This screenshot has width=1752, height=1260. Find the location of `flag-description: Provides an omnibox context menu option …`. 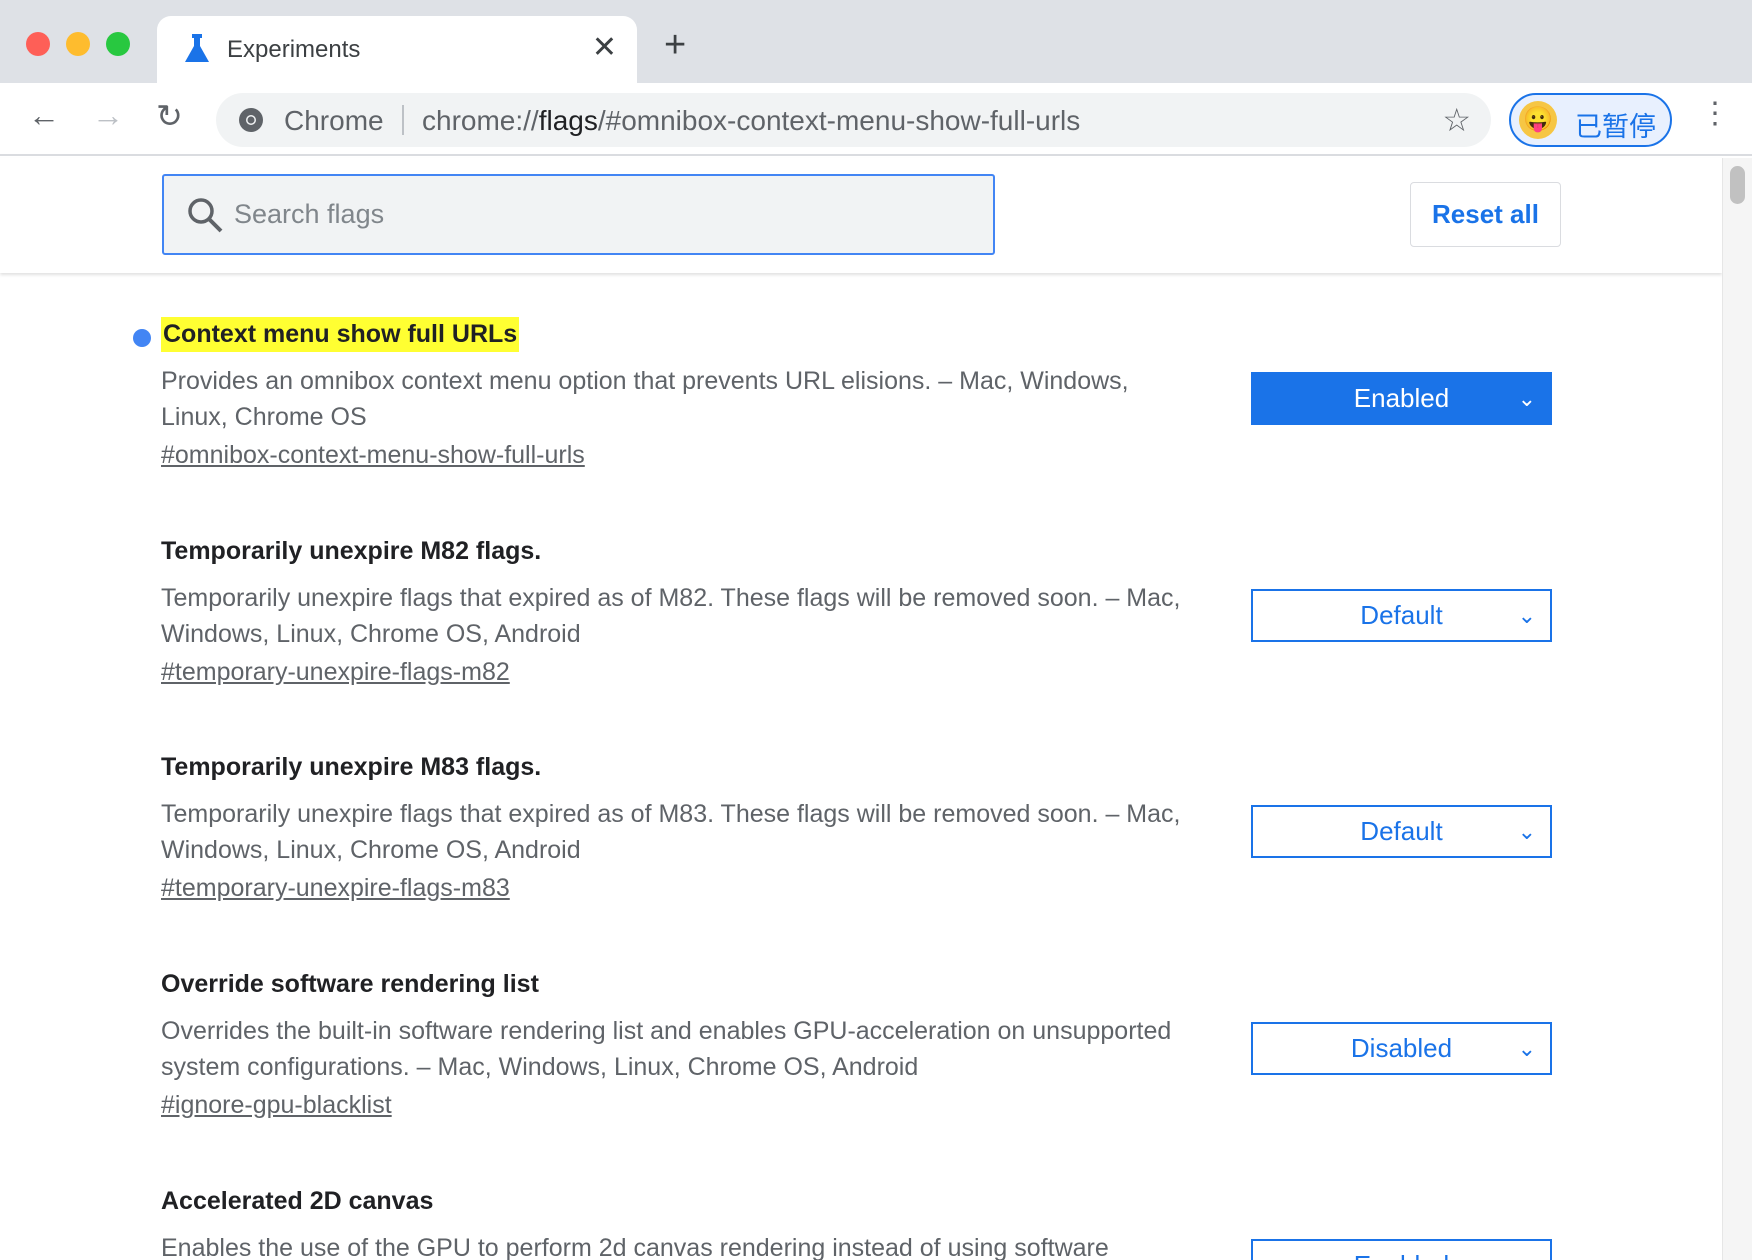

flag-description: Provides an omnibox context menu option … is located at coordinates (645, 399).